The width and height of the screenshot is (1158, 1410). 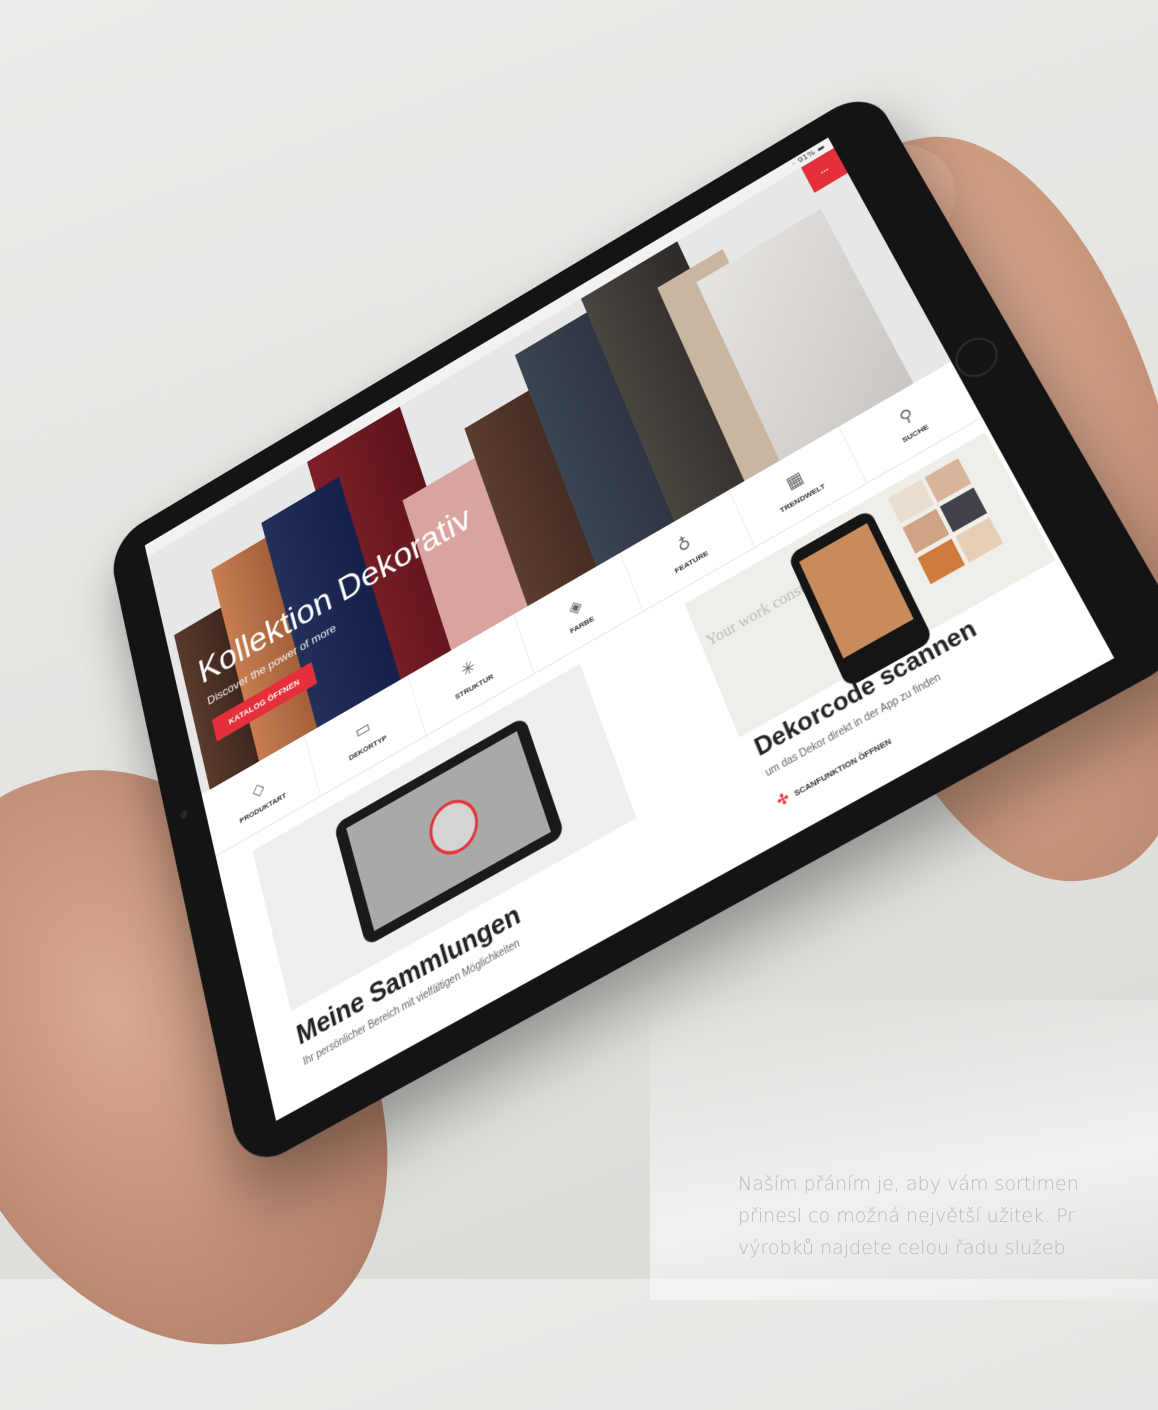 I want to click on caption-line: výrobků najdete celou řadu služeb, so click(x=902, y=1248).